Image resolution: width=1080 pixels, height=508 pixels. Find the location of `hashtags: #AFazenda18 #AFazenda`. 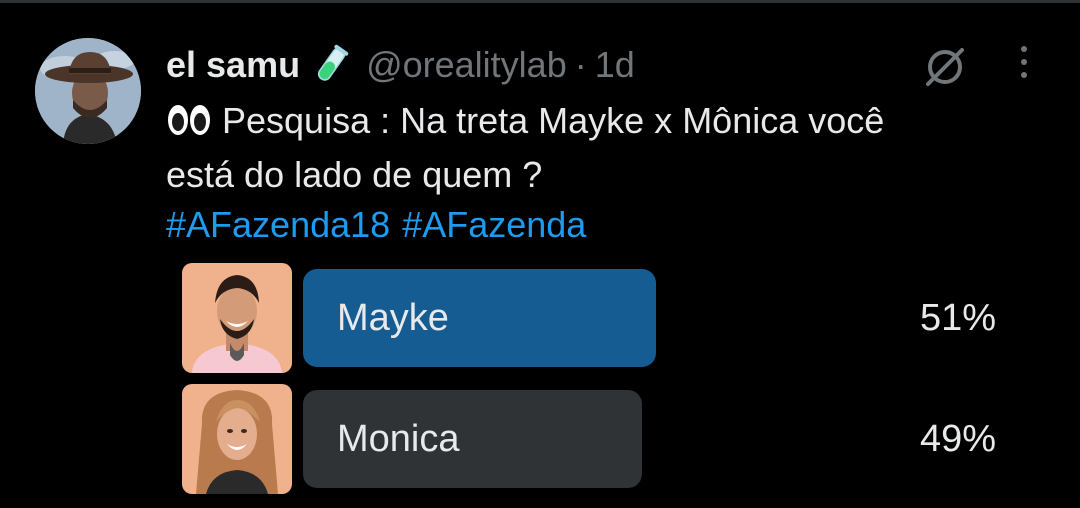

hashtags: #AFazenda18 #AFazenda is located at coordinates (606, 225).